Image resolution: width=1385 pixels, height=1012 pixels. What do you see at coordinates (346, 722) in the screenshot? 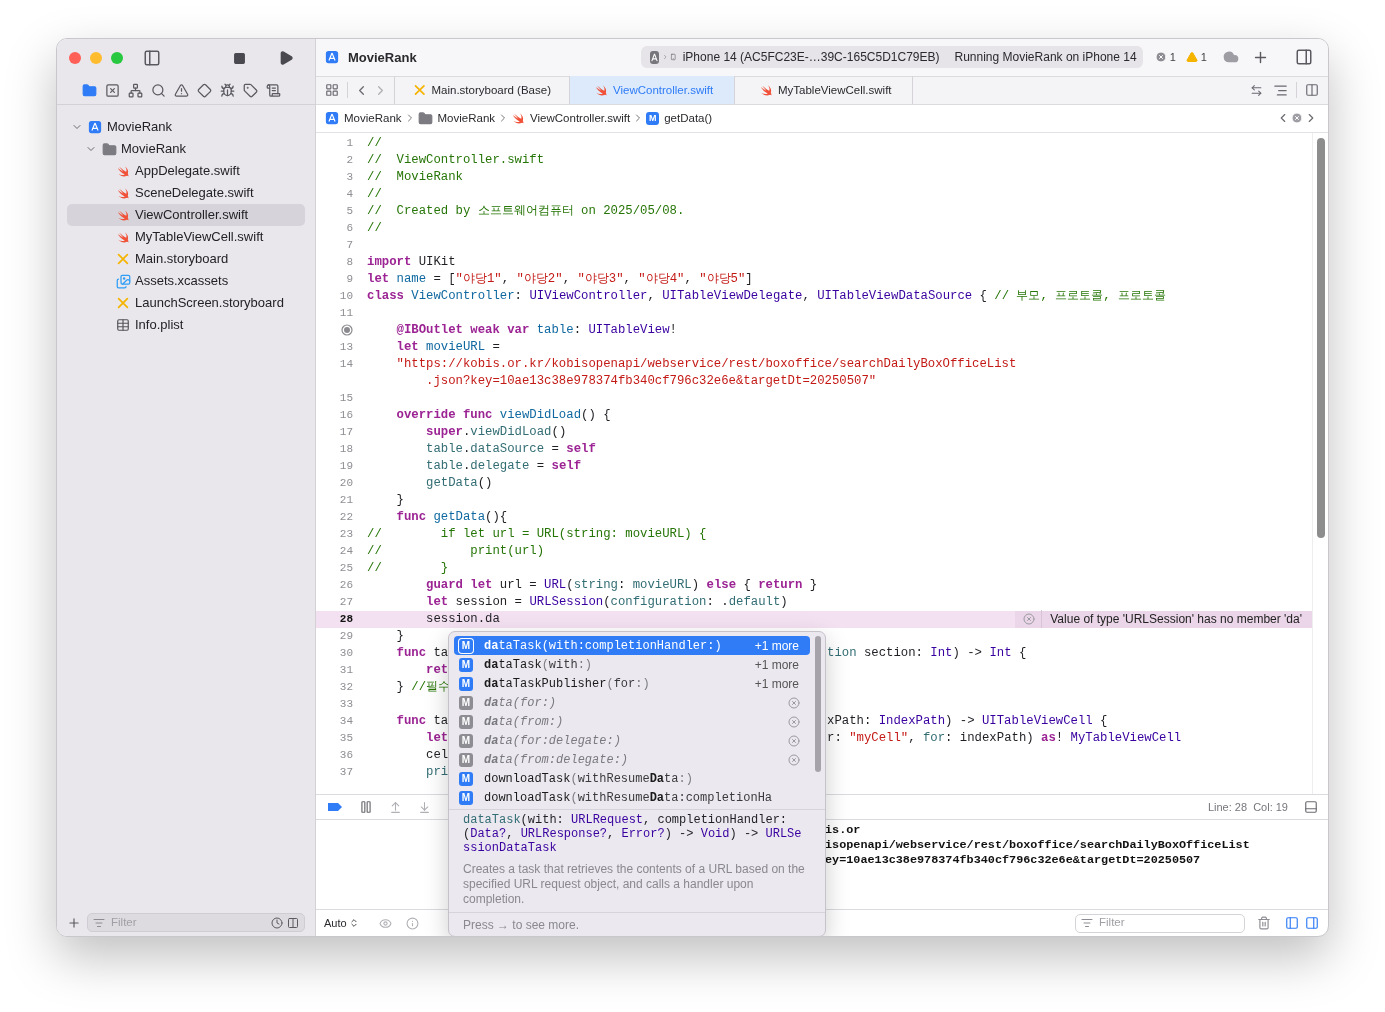
I see `line-number: 34` at bounding box center [346, 722].